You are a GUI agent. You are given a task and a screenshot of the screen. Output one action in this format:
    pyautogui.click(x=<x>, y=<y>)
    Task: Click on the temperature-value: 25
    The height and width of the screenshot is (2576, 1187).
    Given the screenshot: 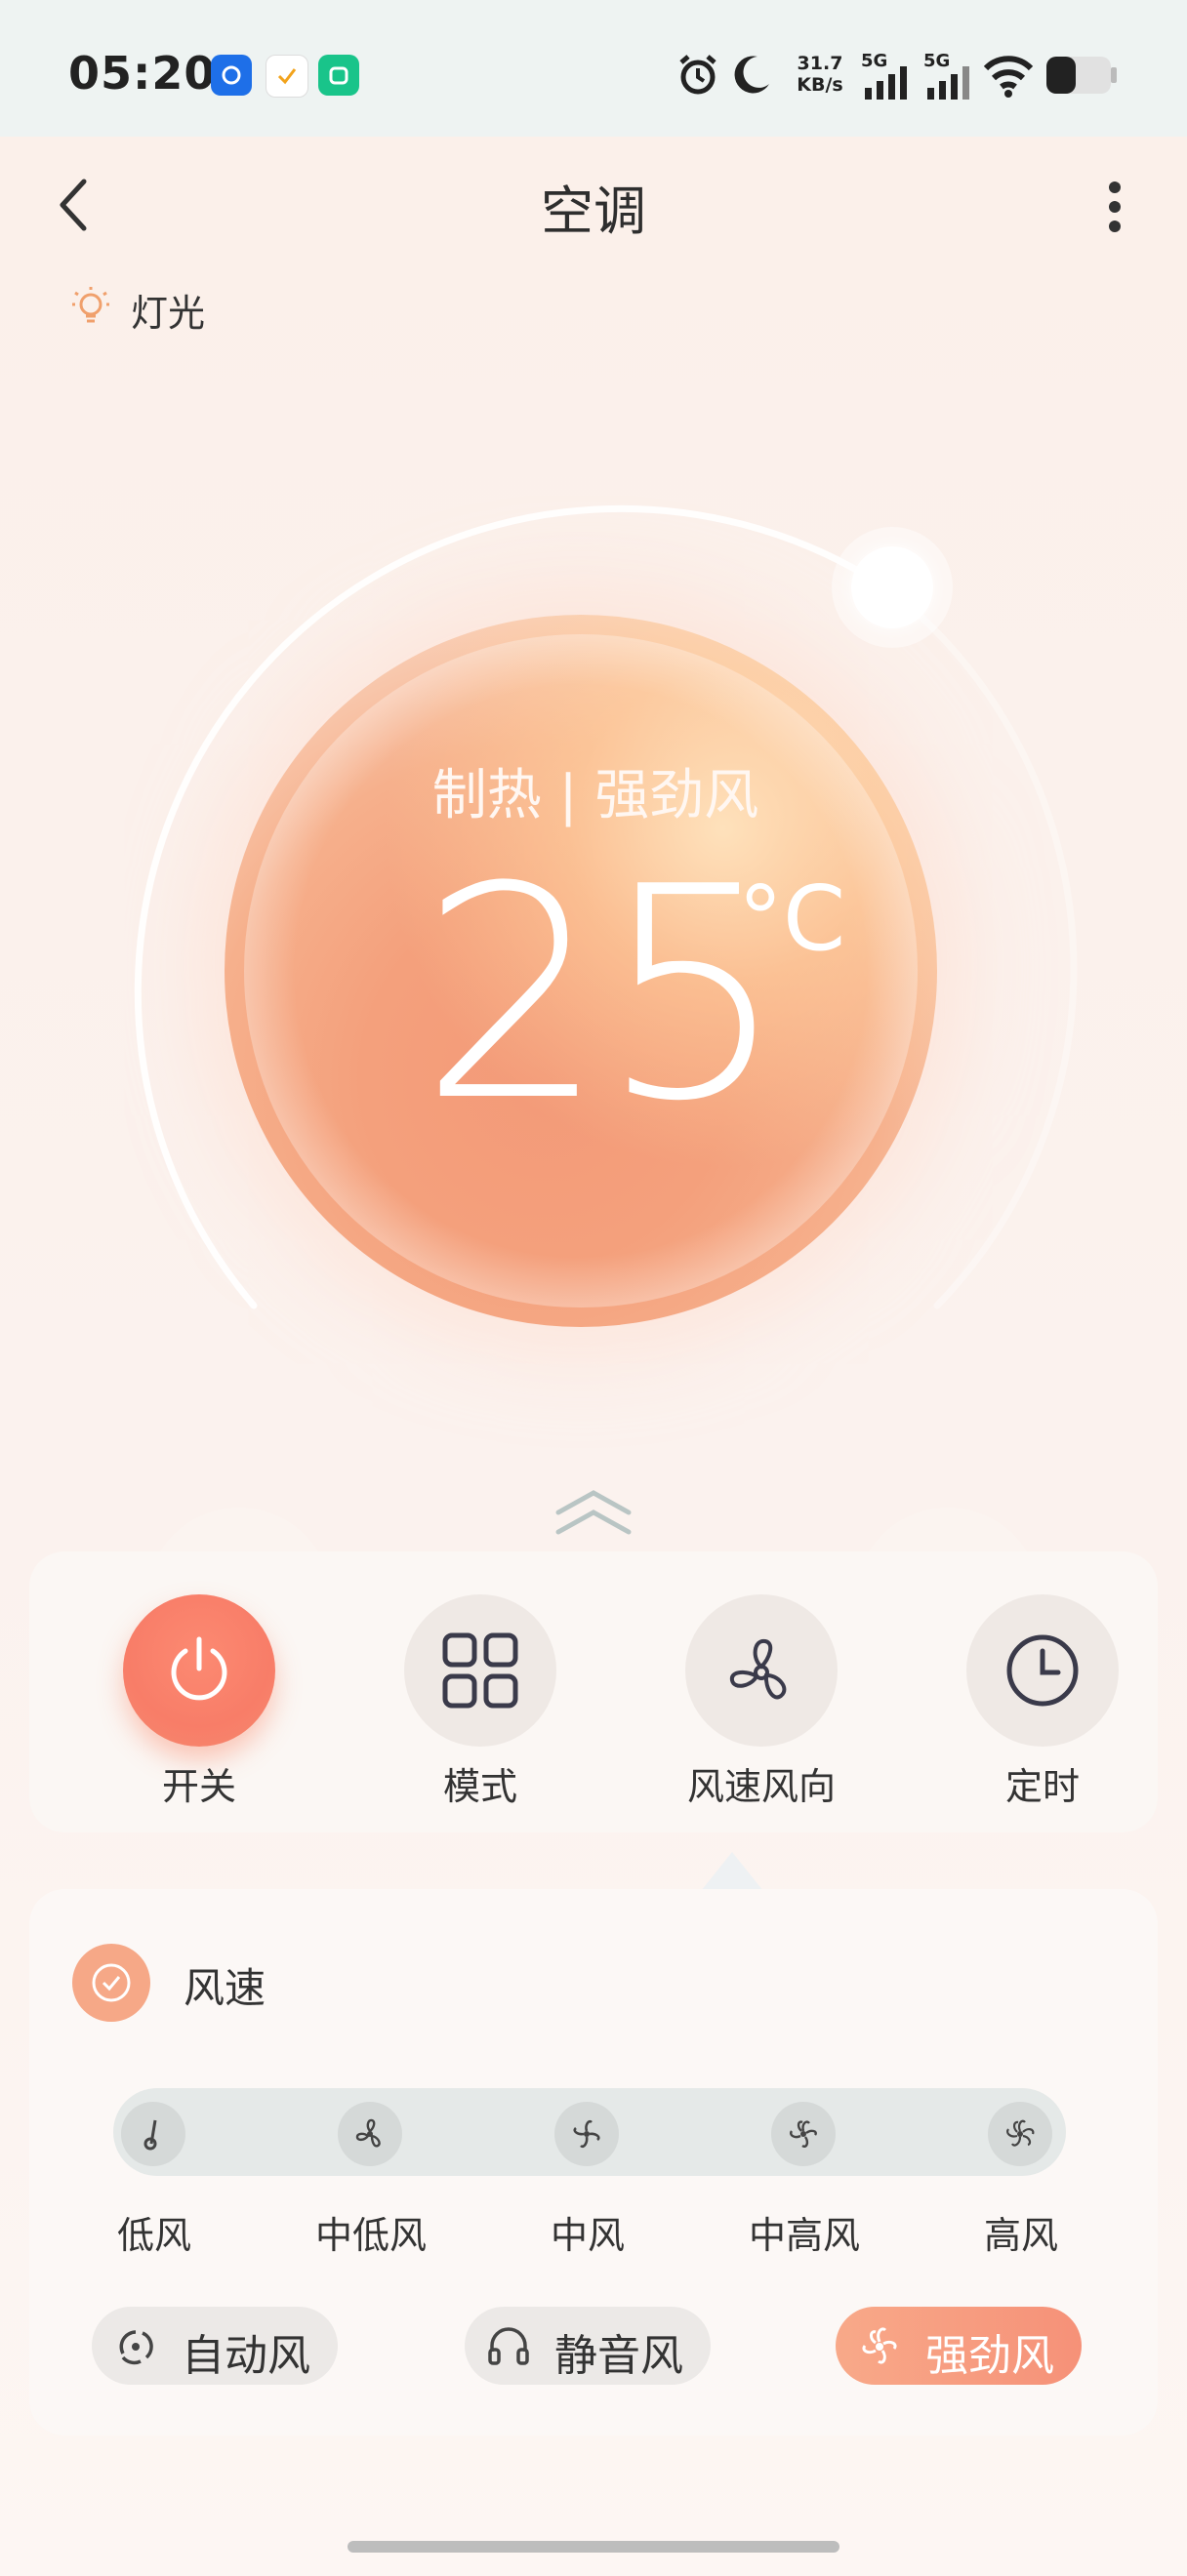 What is the action you would take?
    pyautogui.click(x=603, y=995)
    